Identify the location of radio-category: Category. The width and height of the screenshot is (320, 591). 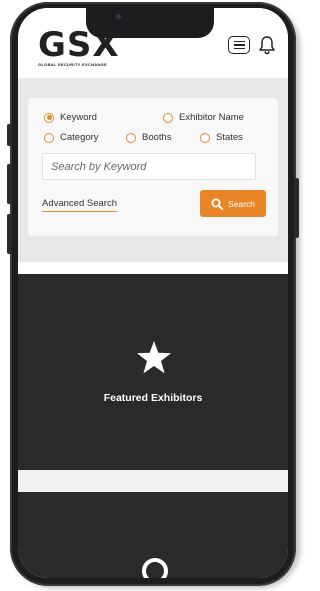
(71, 137).